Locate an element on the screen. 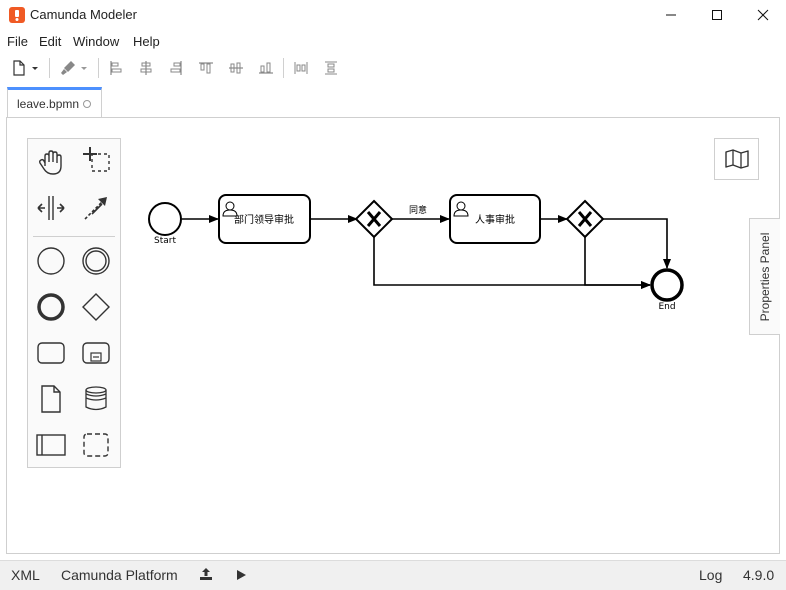  end-event is located at coordinates (667, 285).